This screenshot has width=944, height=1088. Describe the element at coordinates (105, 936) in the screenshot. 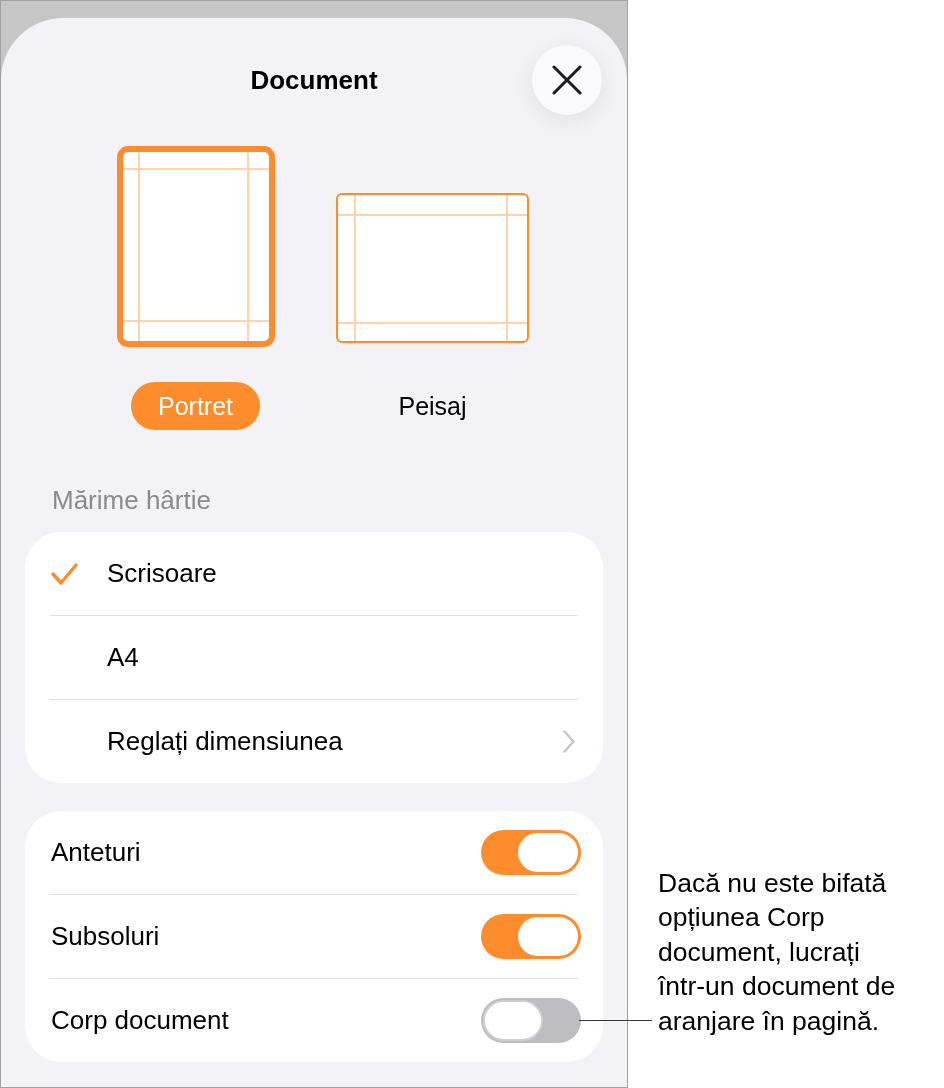

I see `toggle-label: Subsoluri` at that location.